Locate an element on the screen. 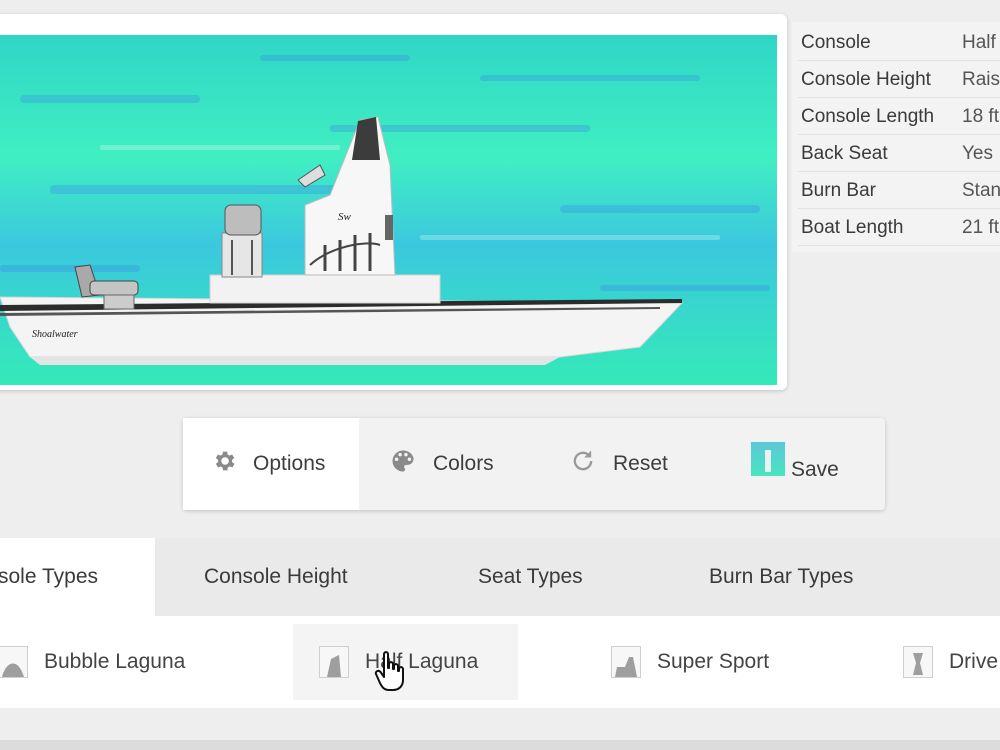  spec-key: Boat Length is located at coordinates (852, 227).